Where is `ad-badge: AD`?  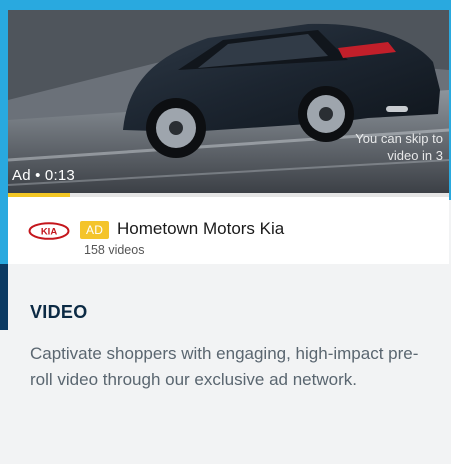 ad-badge: AD is located at coordinates (95, 230).